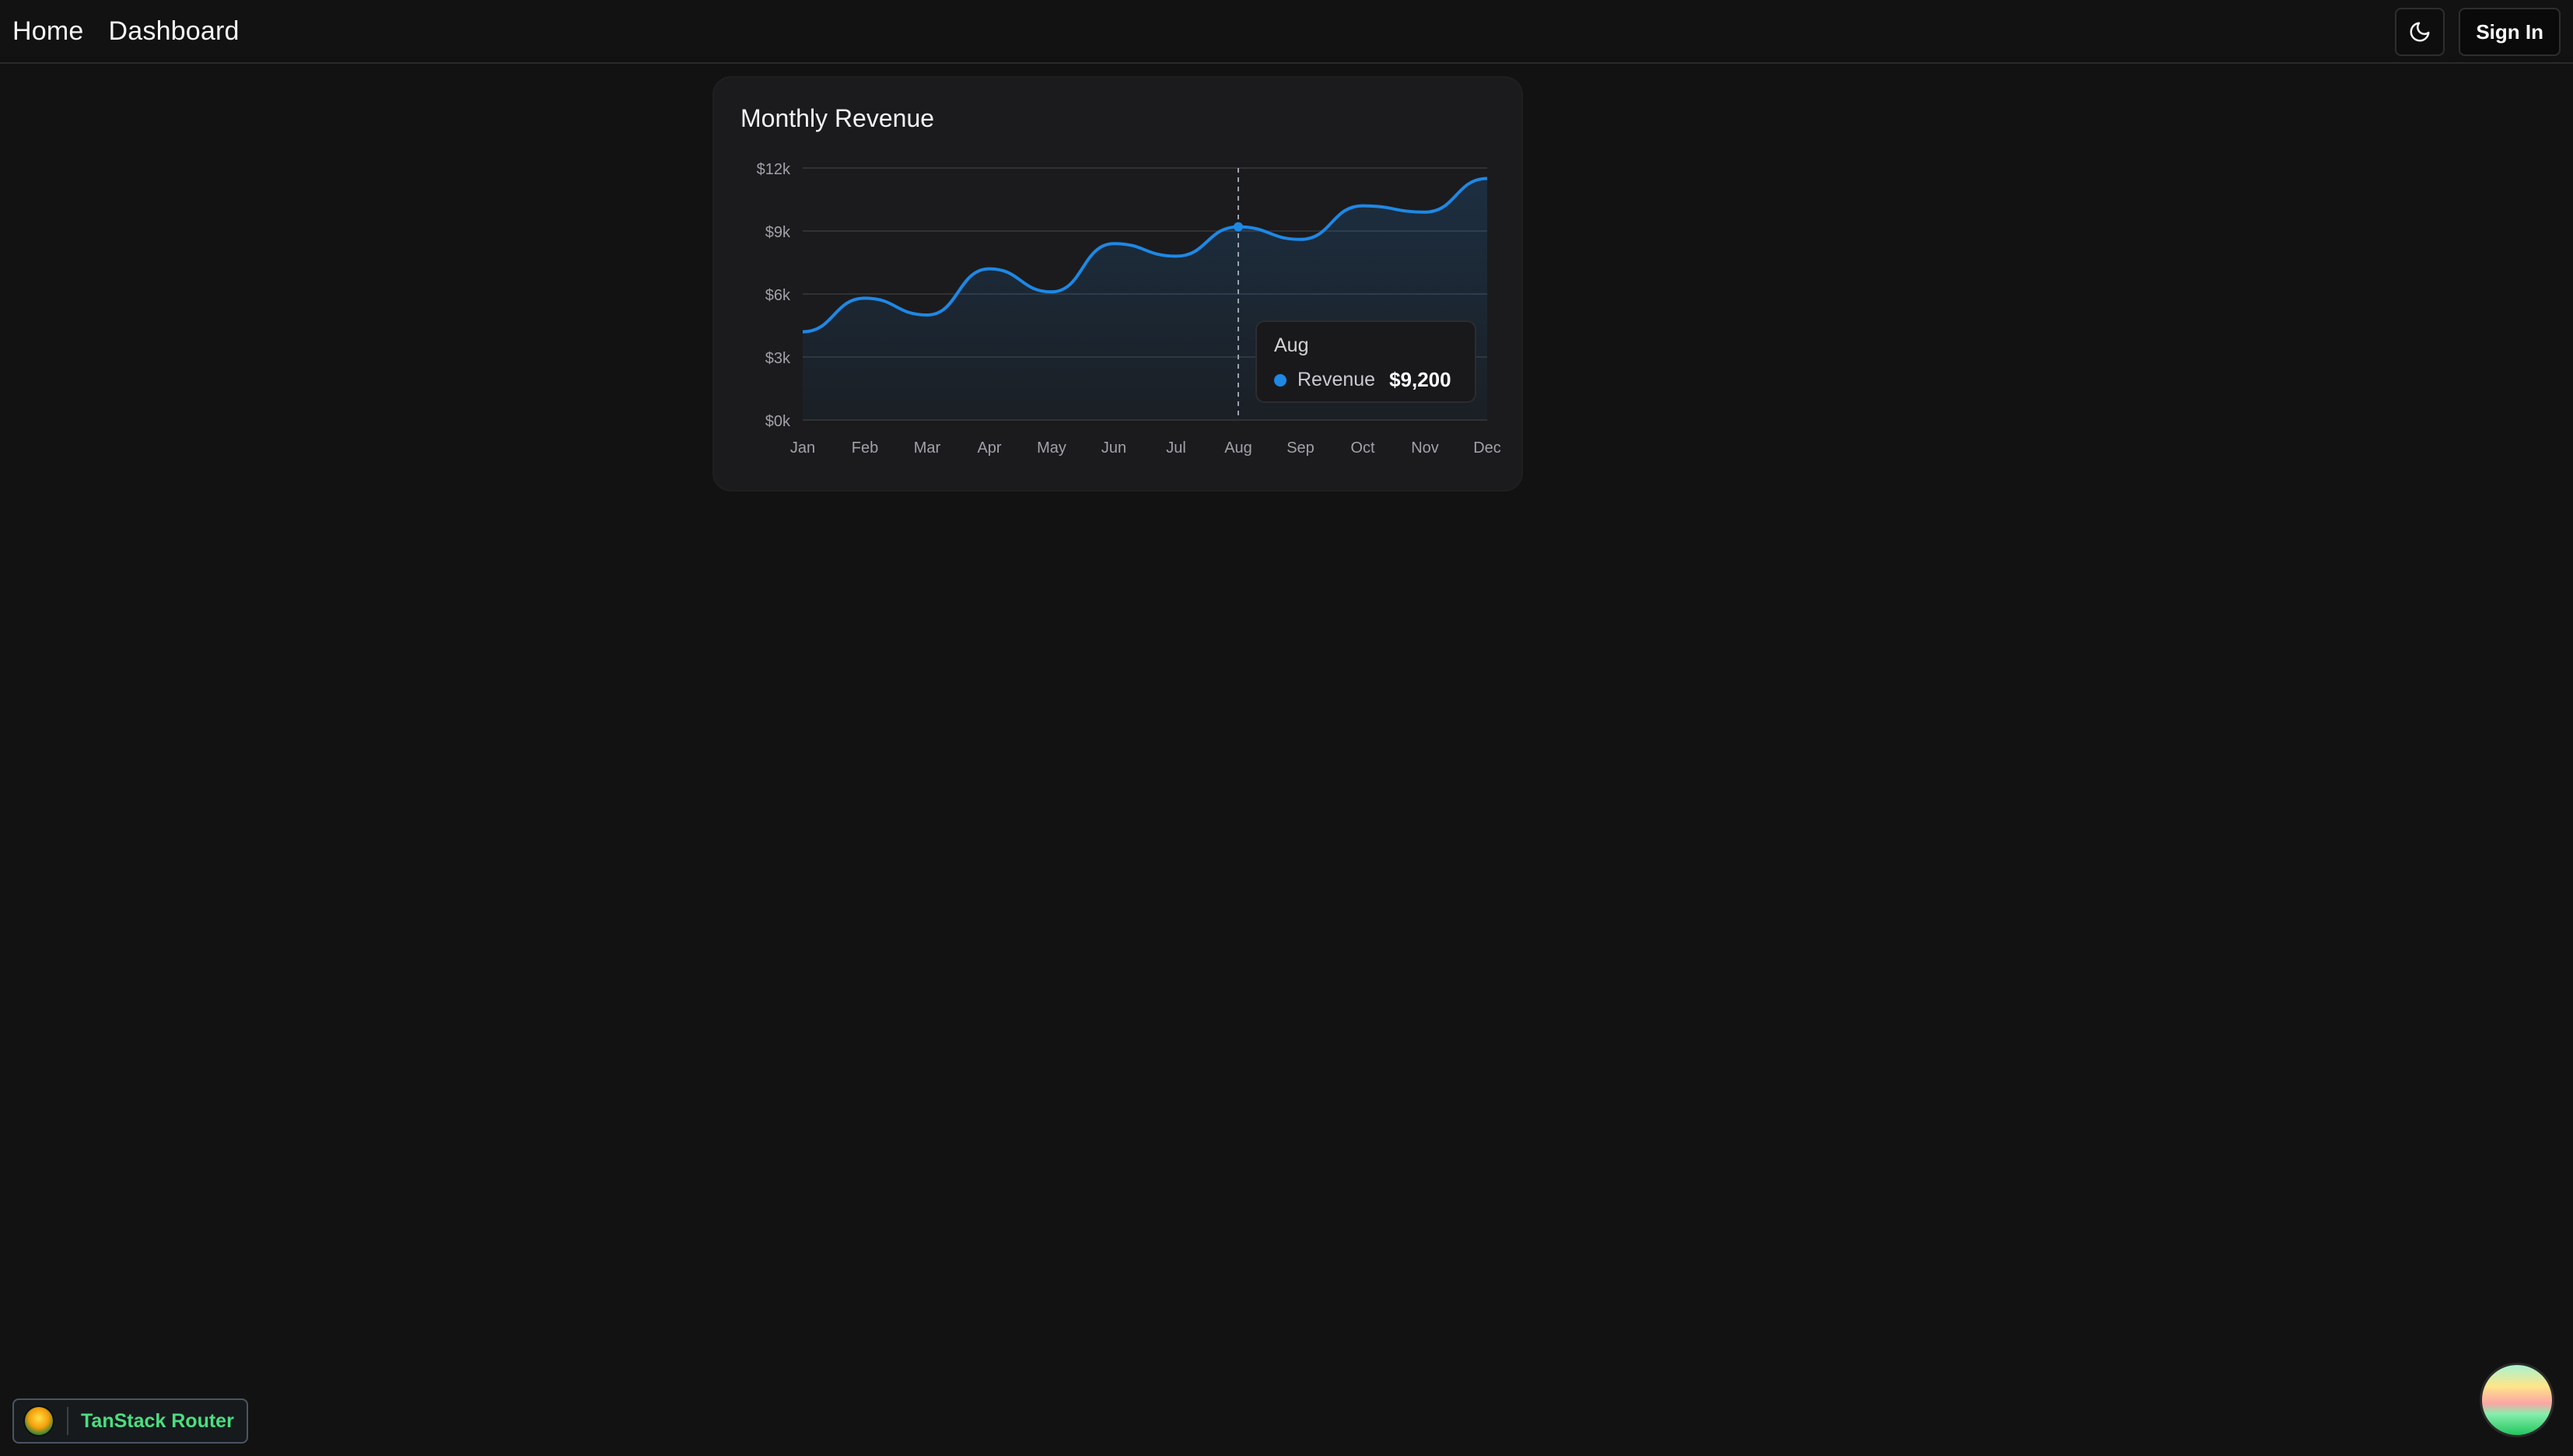 The width and height of the screenshot is (2573, 1456). What do you see at coordinates (778, 421) in the screenshot?
I see `y-tick-label: $0k` at bounding box center [778, 421].